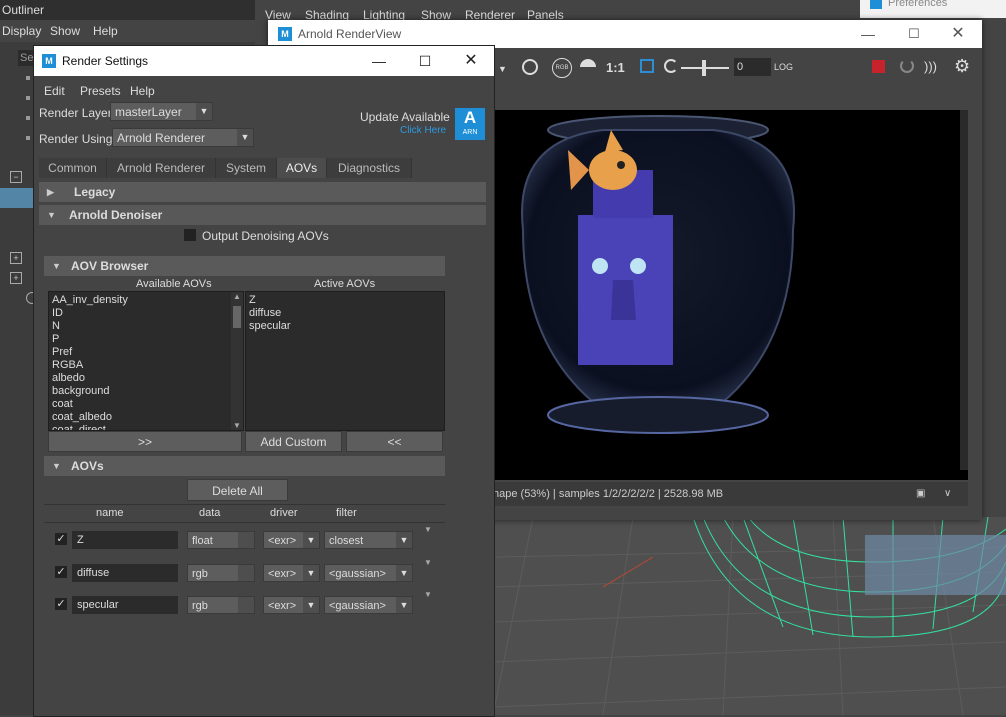 This screenshot has height=717, width=1006. I want to click on aov-data-select: float, so click(221, 540).